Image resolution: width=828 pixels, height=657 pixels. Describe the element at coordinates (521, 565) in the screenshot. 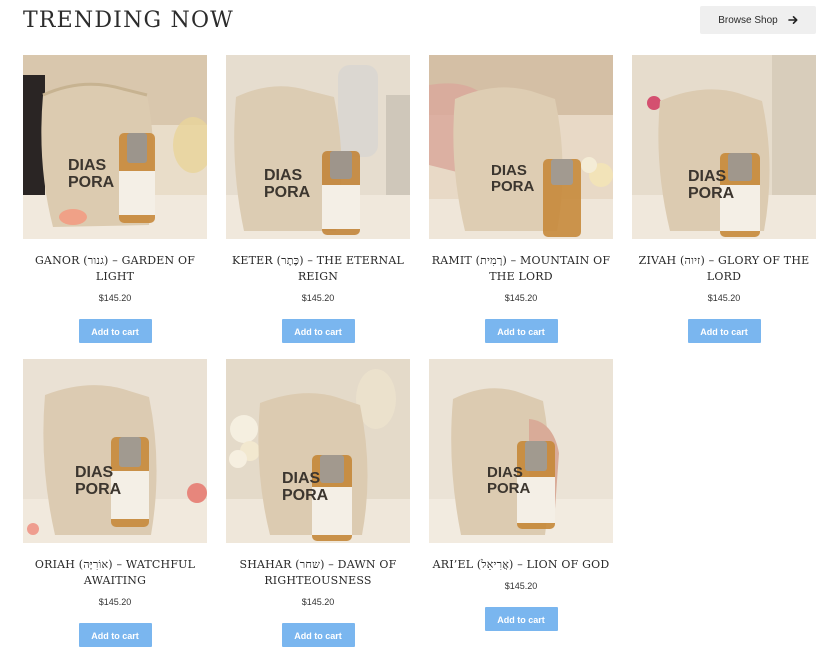

I see `product-title: ARI’EL (אֲרִיאֵל) – LION OF GOD` at that location.